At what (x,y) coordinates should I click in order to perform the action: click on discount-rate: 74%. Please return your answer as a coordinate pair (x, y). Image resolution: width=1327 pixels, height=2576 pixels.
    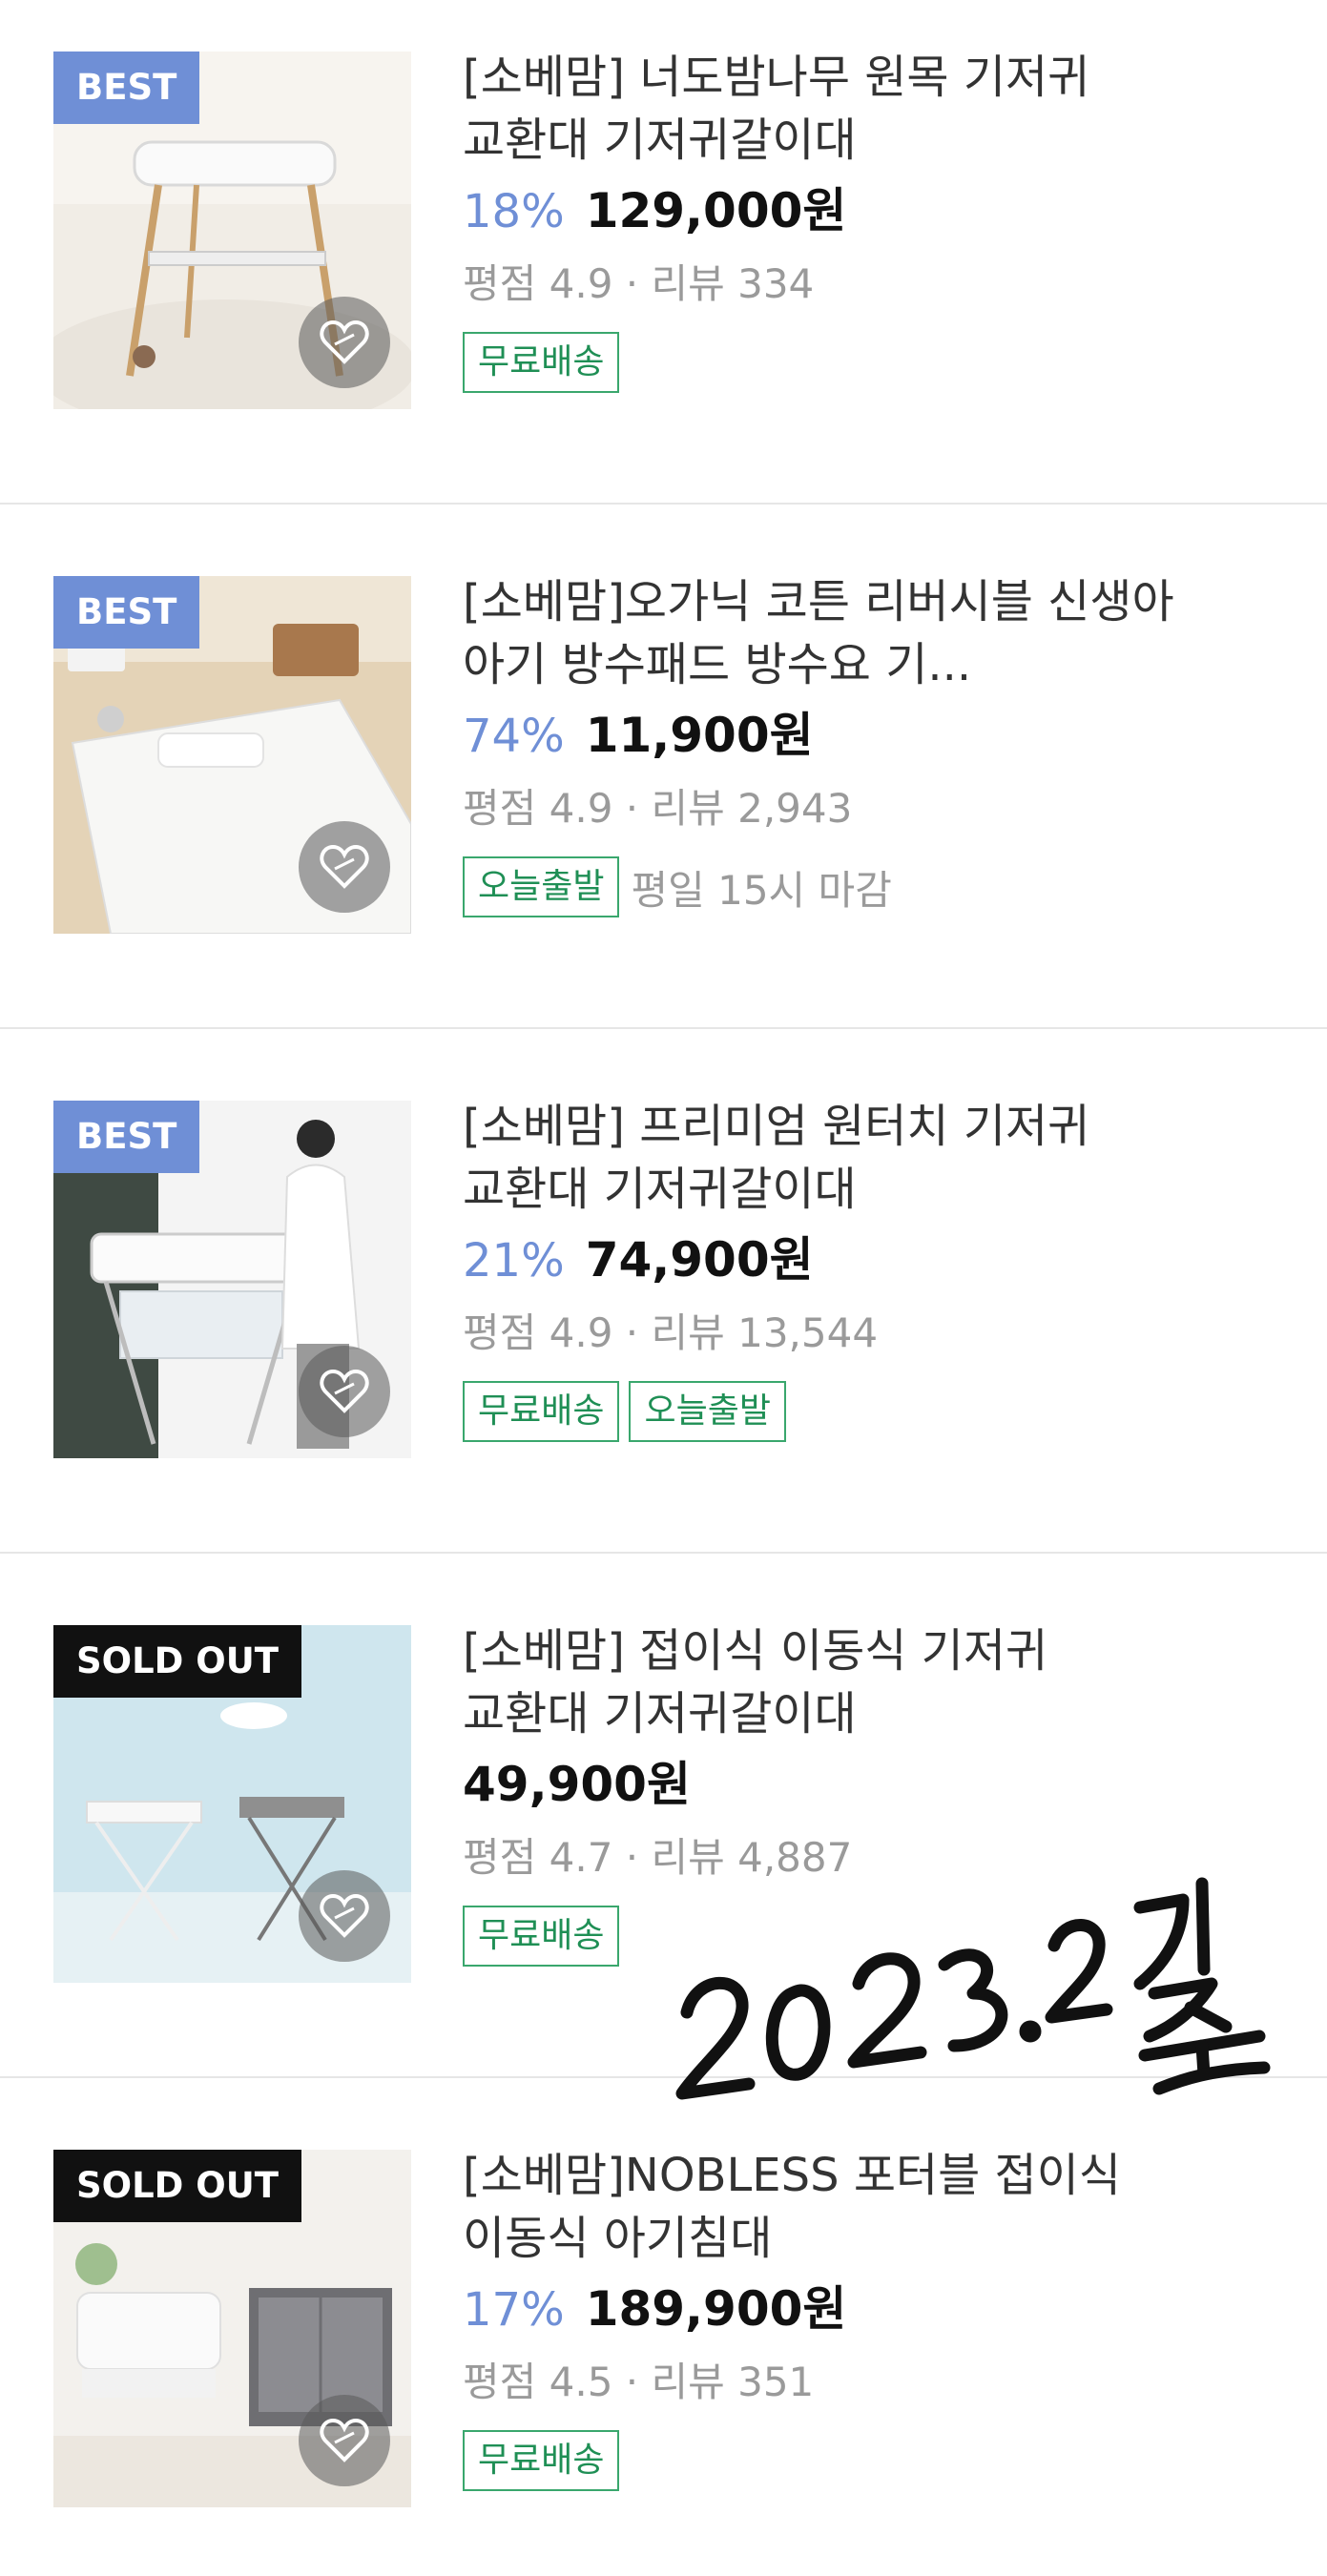
    Looking at the image, I should click on (514, 736).